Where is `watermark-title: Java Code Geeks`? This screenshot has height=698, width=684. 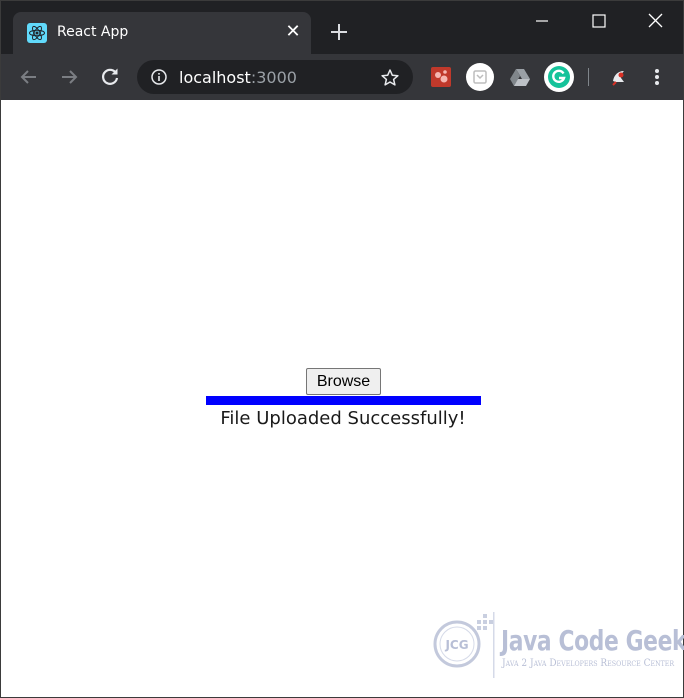
watermark-title: Java Code Geeks is located at coordinates (592, 640).